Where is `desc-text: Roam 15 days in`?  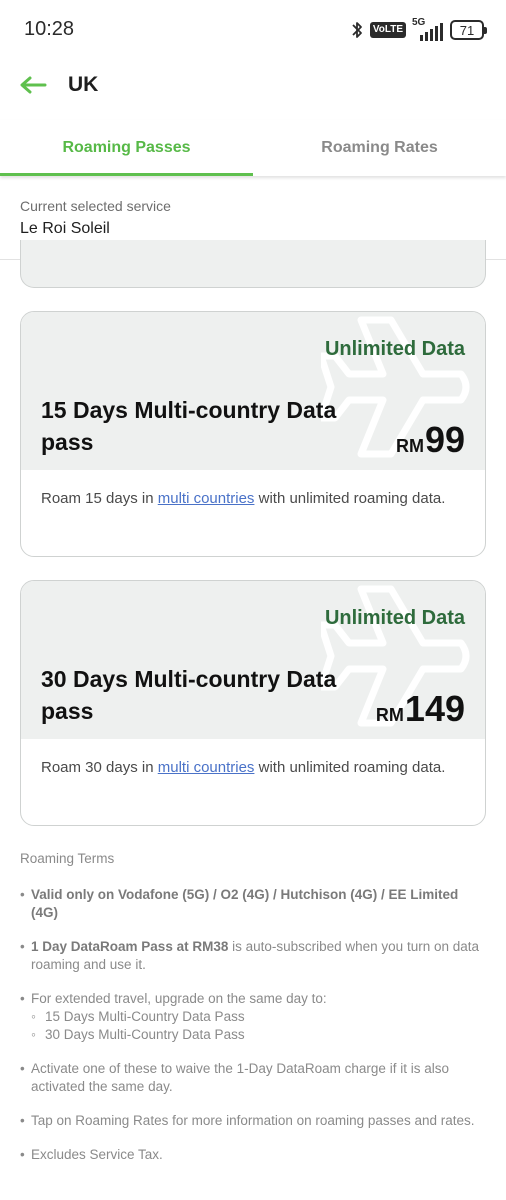 desc-text: Roam 15 days in is located at coordinates (99, 498).